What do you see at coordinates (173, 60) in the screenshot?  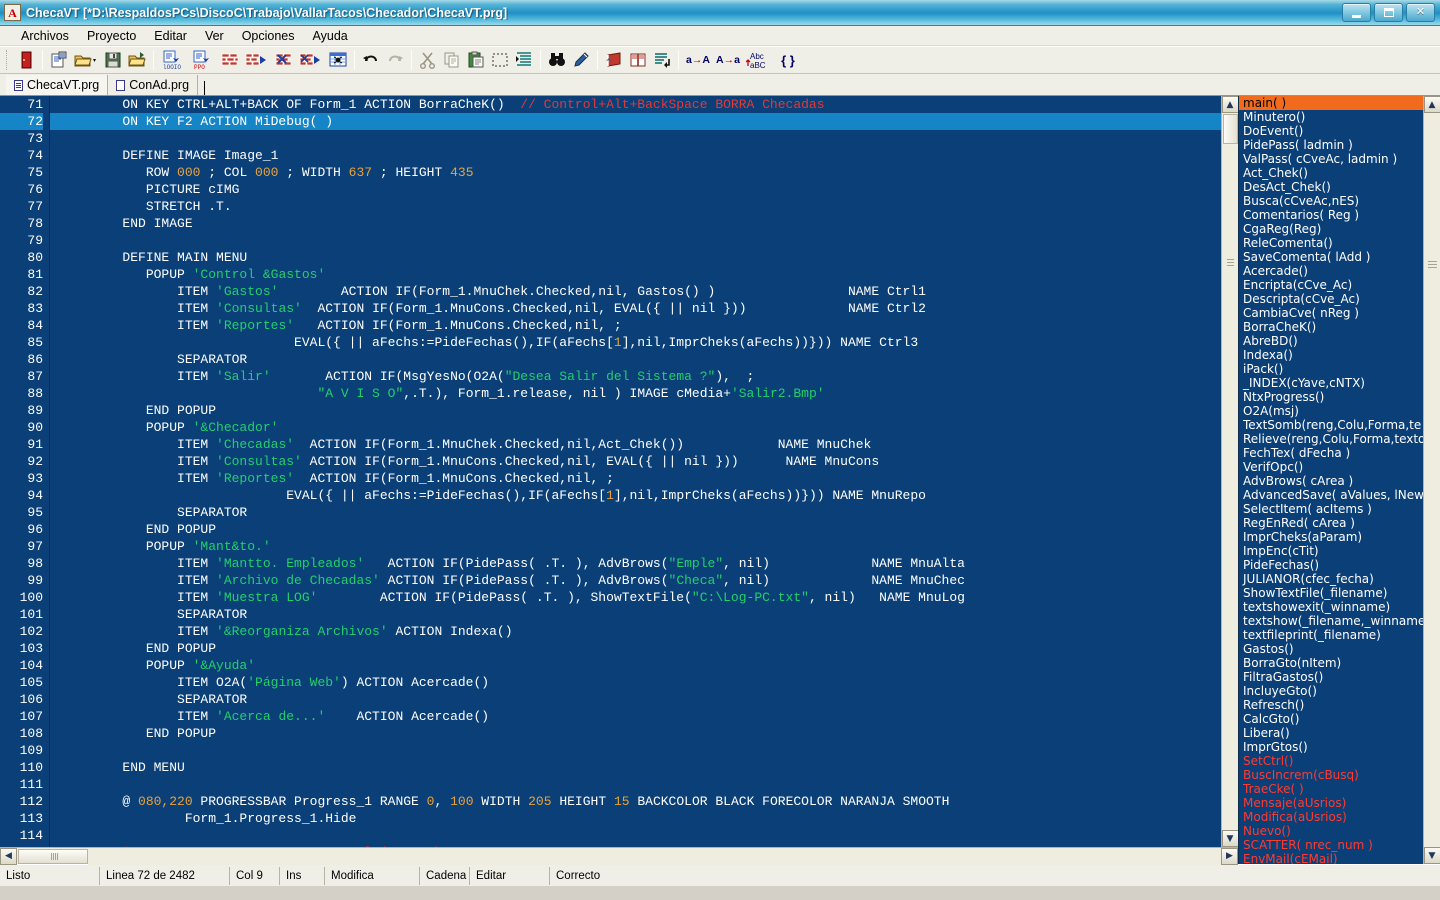 I see `compile-obj-icon: lOOIO` at bounding box center [173, 60].